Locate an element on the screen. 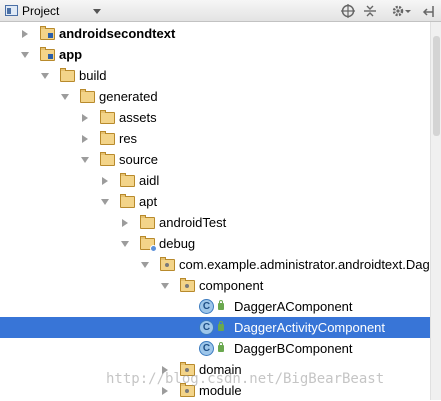  target-icon is located at coordinates (348, 11).